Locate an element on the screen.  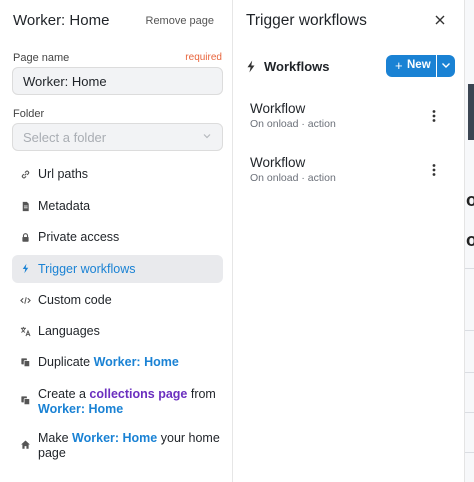
menu-item-languages: Languages is located at coordinates (117, 332).